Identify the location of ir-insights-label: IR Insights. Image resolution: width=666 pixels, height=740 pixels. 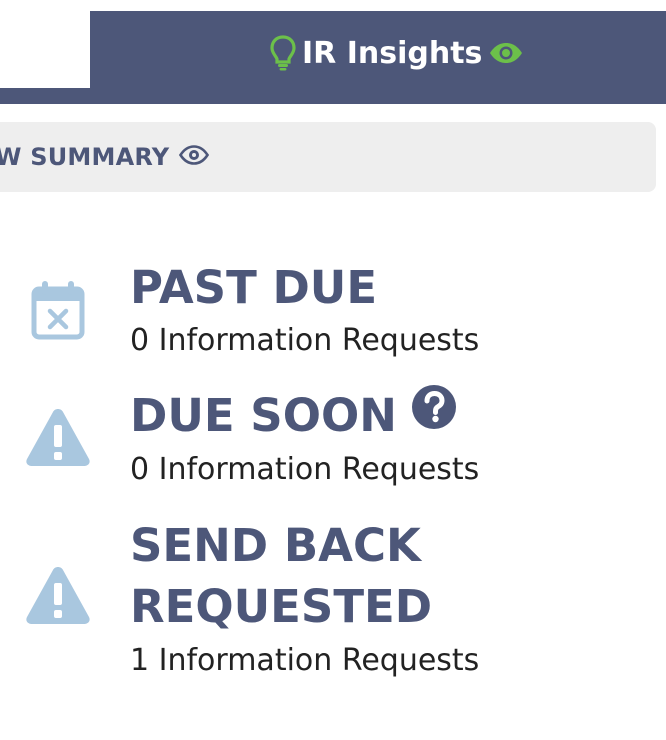
(392, 53).